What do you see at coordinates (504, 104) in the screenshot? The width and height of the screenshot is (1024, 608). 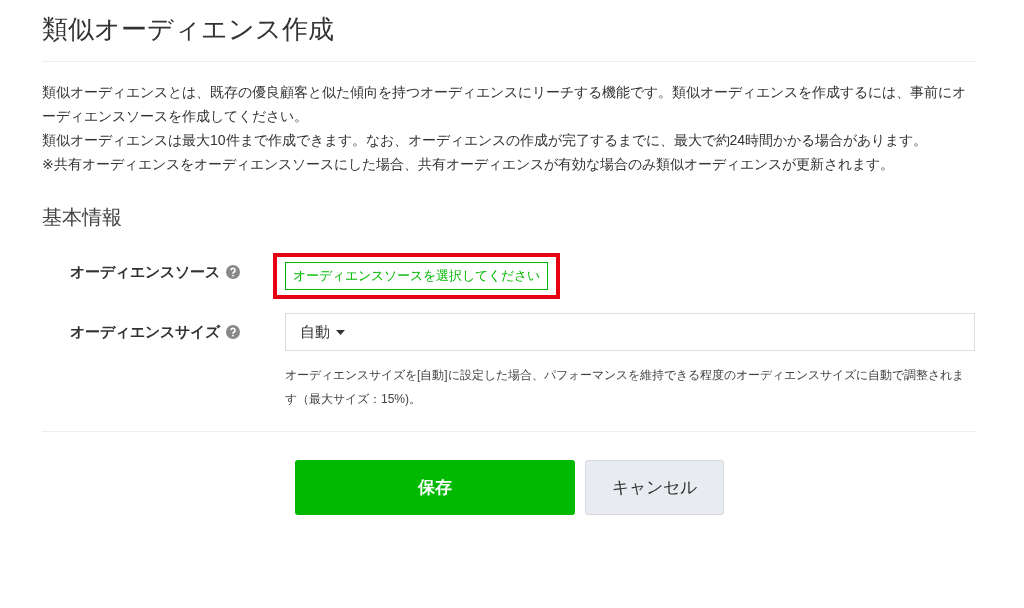 I see `description-text: 類似オーディエンスとは、既存の優良顧客と似た傾向を持つオーディエンスにリーチする機能です。類似オーディエンスを作成するには、事前にオーディエンスソースを作成してください。` at bounding box center [504, 104].